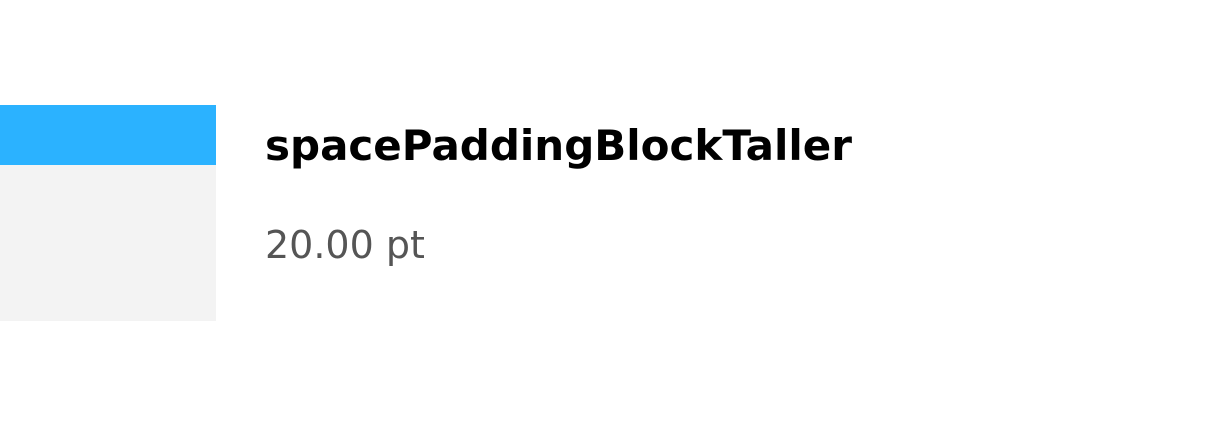 The width and height of the screenshot is (1206, 426). I want to click on spacing-swatch, so click(108, 213).